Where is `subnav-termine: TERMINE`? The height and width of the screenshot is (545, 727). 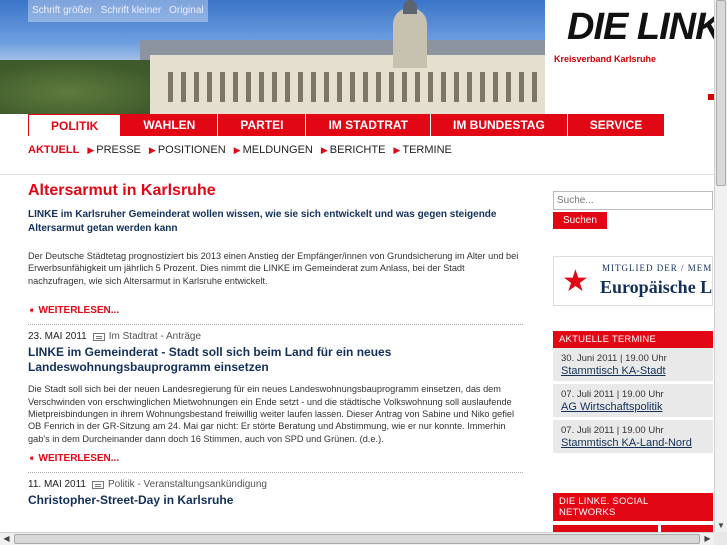 subnav-termine: TERMINE is located at coordinates (427, 150).